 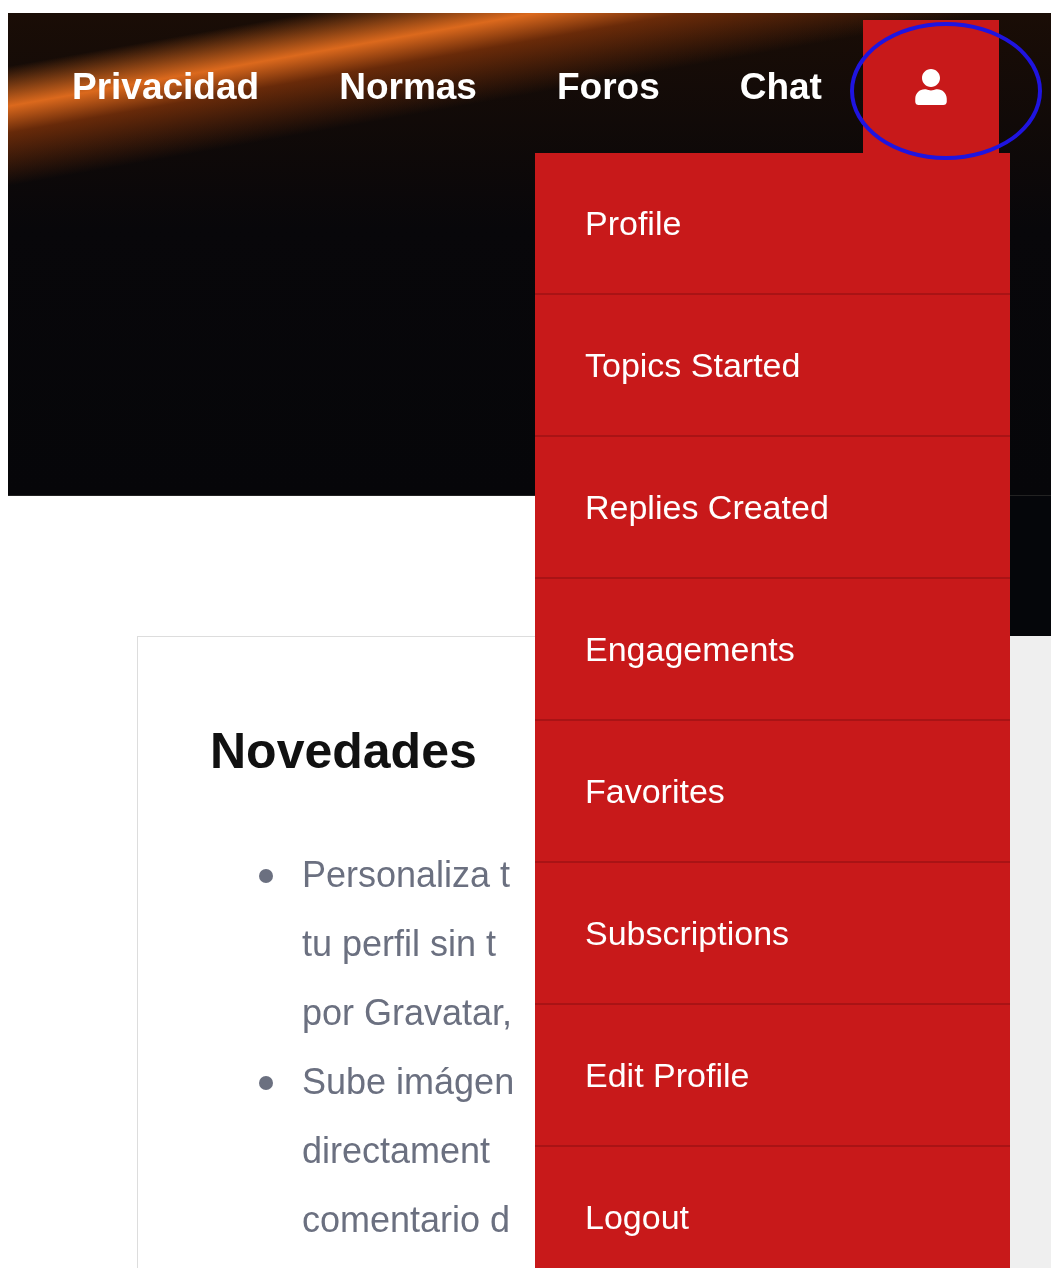 What do you see at coordinates (772, 508) in the screenshot?
I see `menu-item: Replies Created` at bounding box center [772, 508].